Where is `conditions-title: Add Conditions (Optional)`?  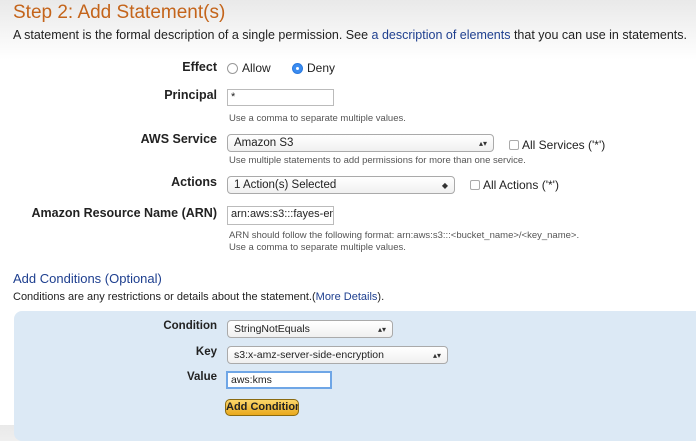
conditions-title: Add Conditions (Optional) is located at coordinates (87, 278).